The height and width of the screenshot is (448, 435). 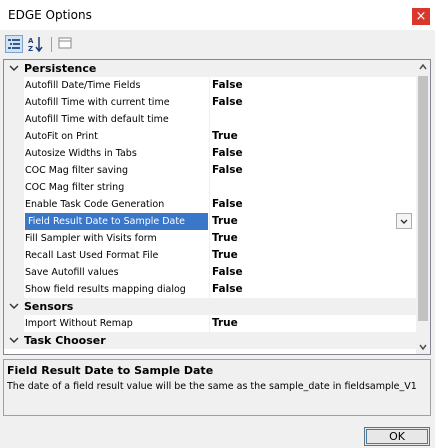 I want to click on property-pages-icon, so click(x=65, y=43).